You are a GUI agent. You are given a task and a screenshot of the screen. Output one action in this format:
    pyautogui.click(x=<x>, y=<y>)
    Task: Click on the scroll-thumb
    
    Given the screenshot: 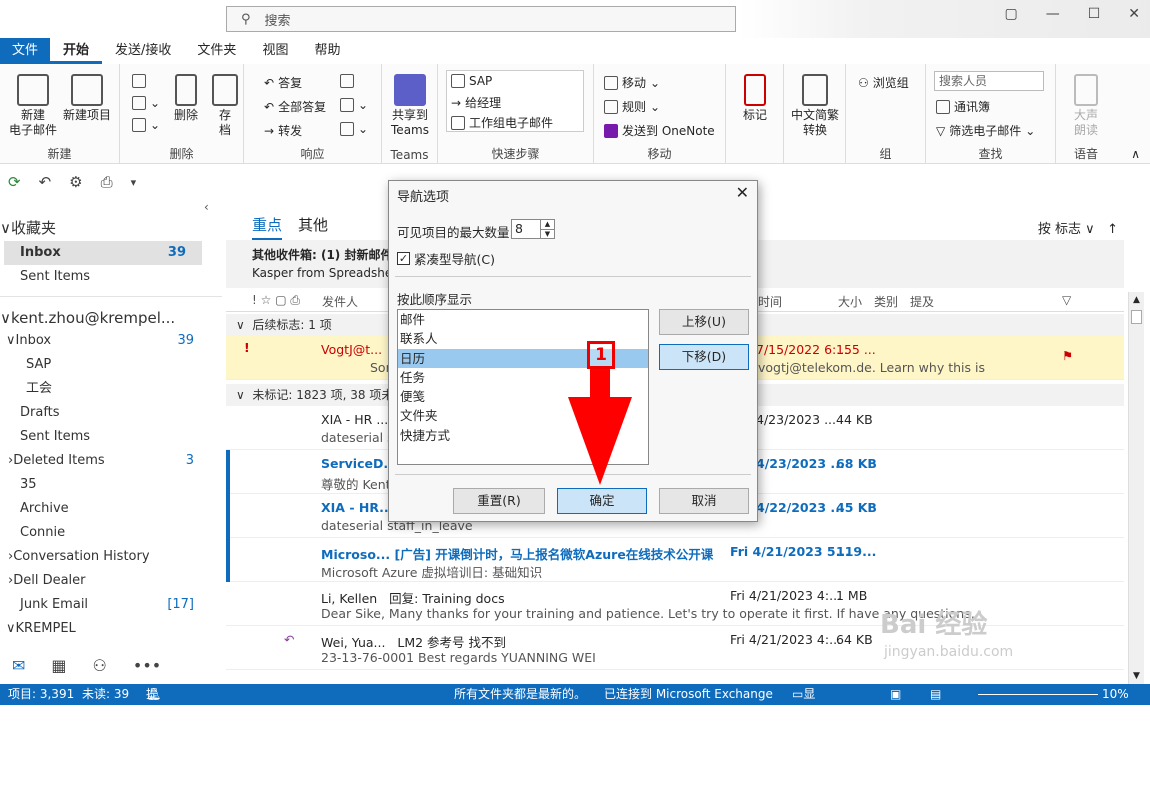 What is the action you would take?
    pyautogui.click(x=1136, y=317)
    